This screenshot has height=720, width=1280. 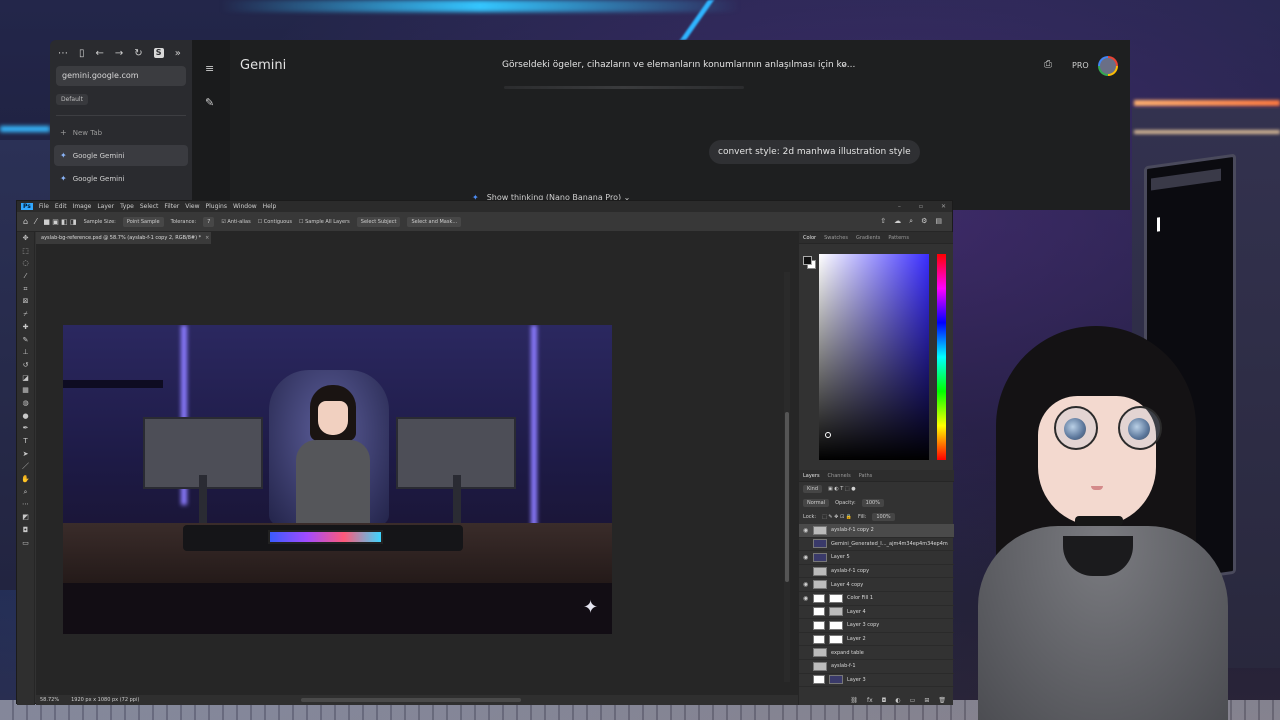 What do you see at coordinates (235, 222) in the screenshot?
I see `anti-alias-checkbox: ☑ Anti-alias` at bounding box center [235, 222].